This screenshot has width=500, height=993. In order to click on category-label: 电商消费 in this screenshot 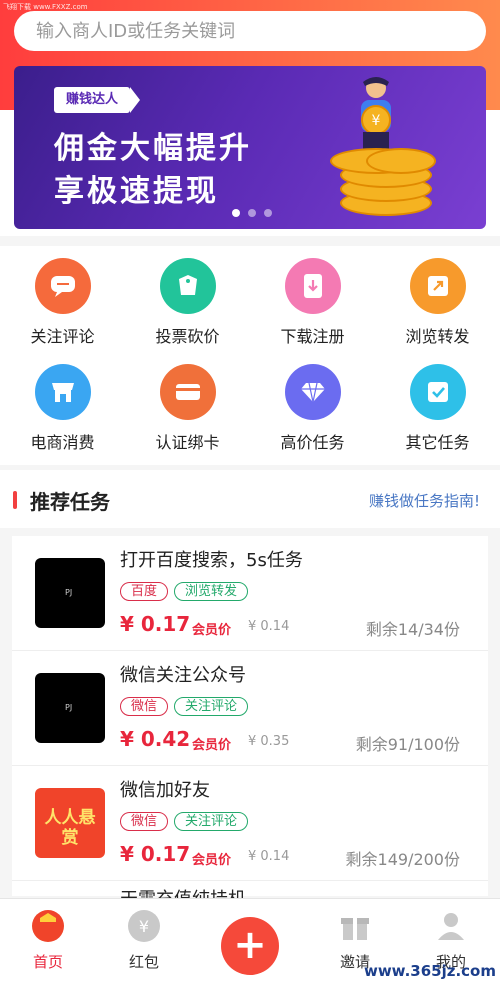, I will do `click(62, 442)`.